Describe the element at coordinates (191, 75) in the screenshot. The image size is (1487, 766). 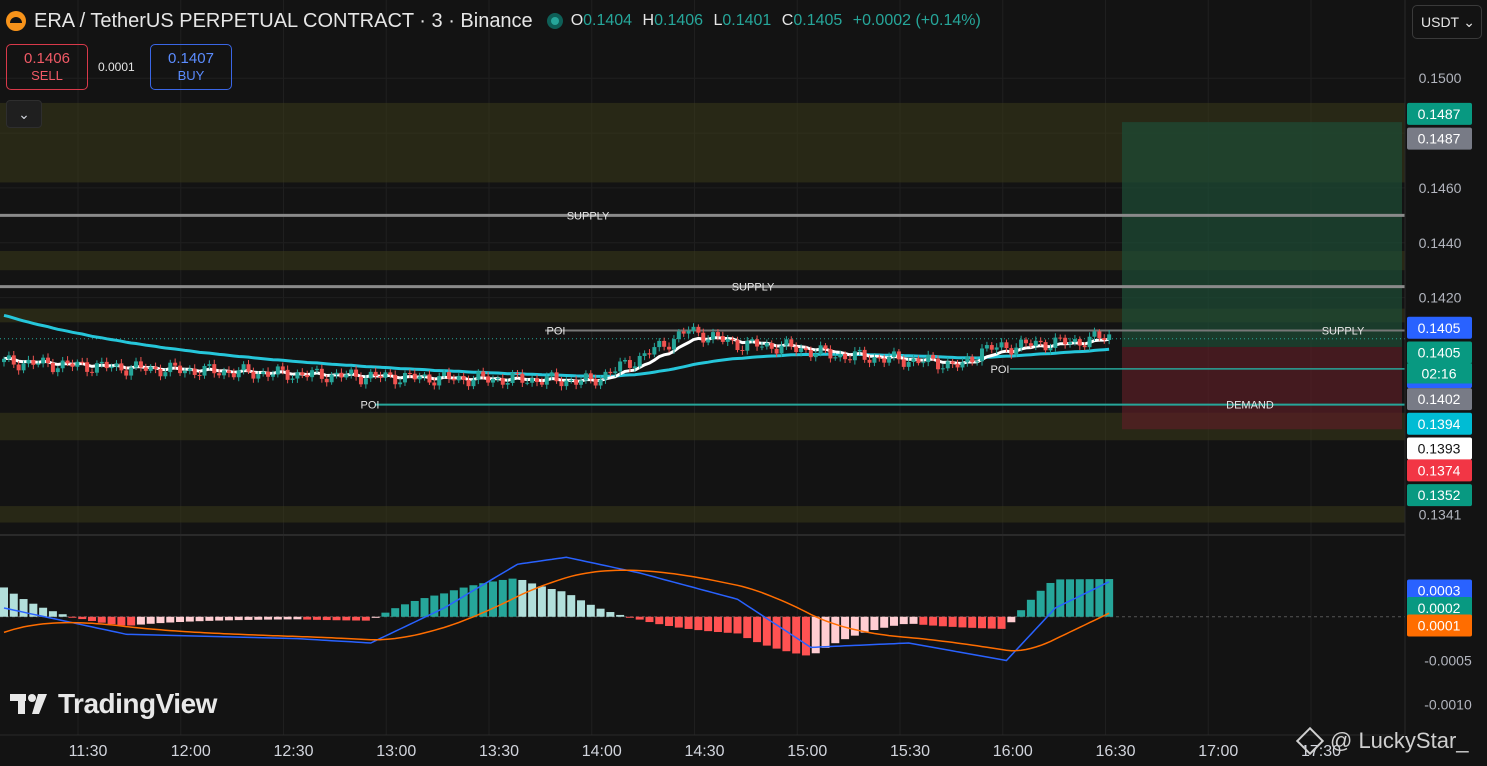
I see `buy-label: BUY` at that location.